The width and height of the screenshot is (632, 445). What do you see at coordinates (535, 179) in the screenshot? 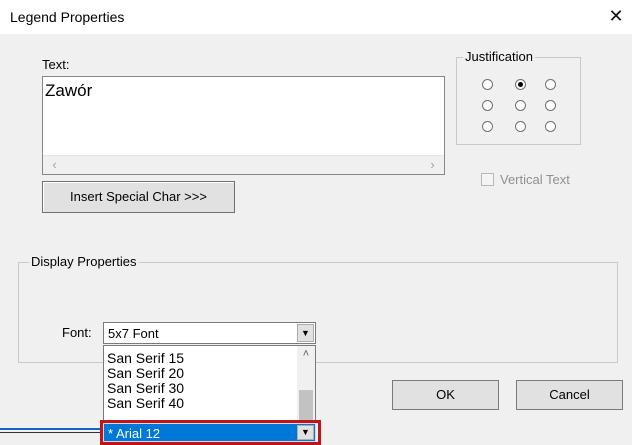
I see `vertical-text-label: Vertical Text` at bounding box center [535, 179].